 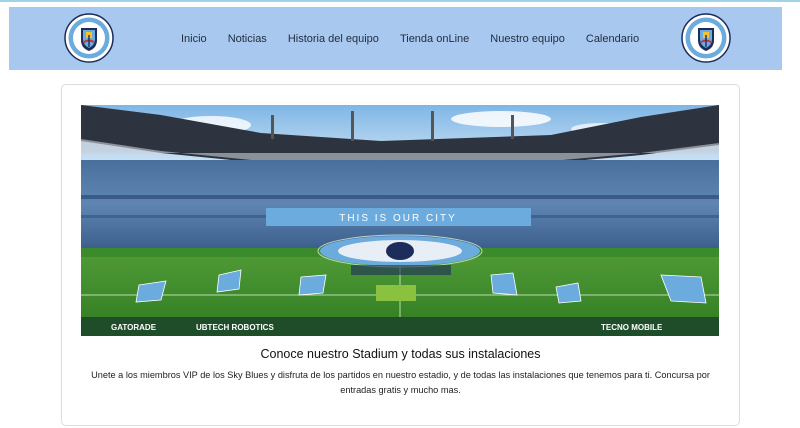 What do you see at coordinates (527, 39) in the screenshot?
I see `nav-link-equipo: Nuestro equipo` at bounding box center [527, 39].